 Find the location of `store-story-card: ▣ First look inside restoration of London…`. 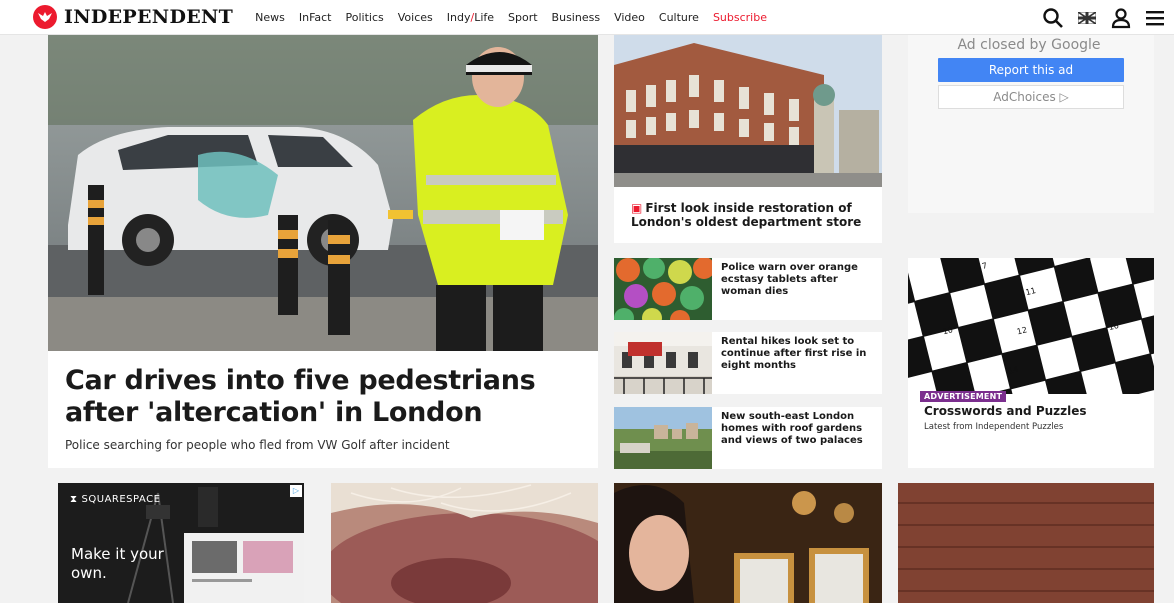

store-story-card: ▣ First look inside restoration of London… is located at coordinates (748, 139).